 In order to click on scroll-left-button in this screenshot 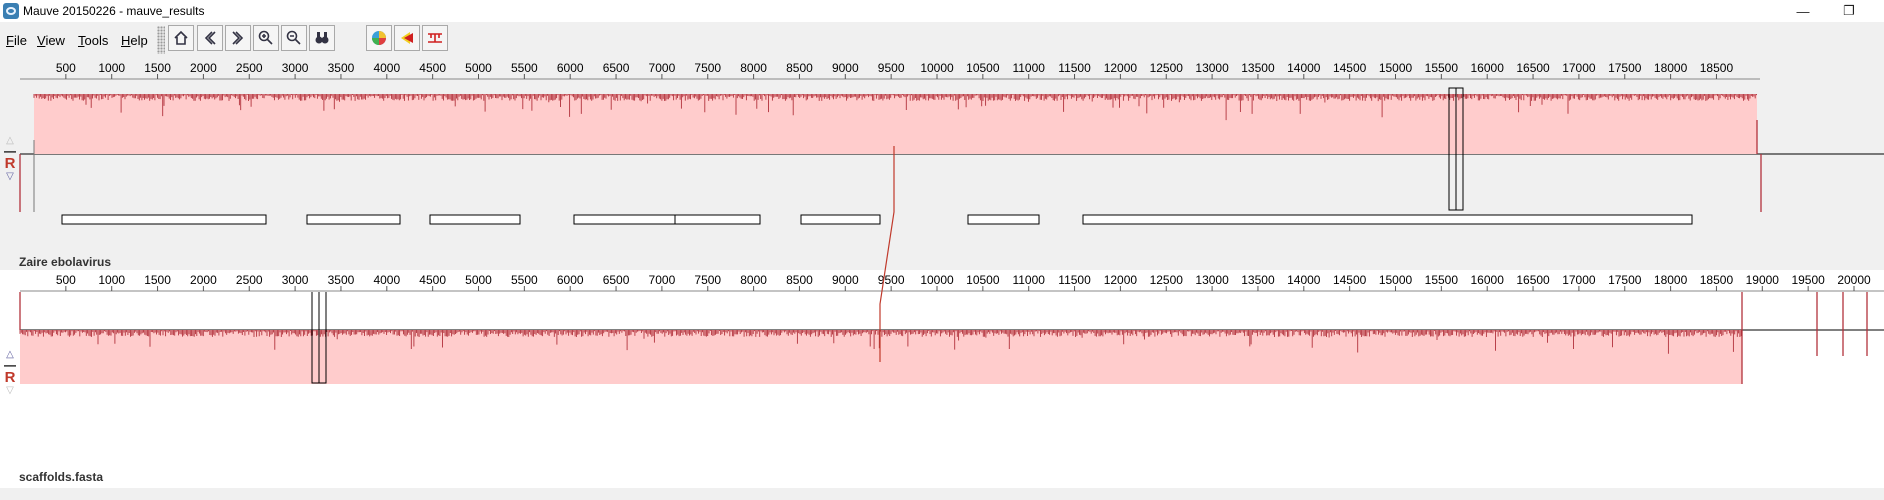, I will do `click(210, 38)`.